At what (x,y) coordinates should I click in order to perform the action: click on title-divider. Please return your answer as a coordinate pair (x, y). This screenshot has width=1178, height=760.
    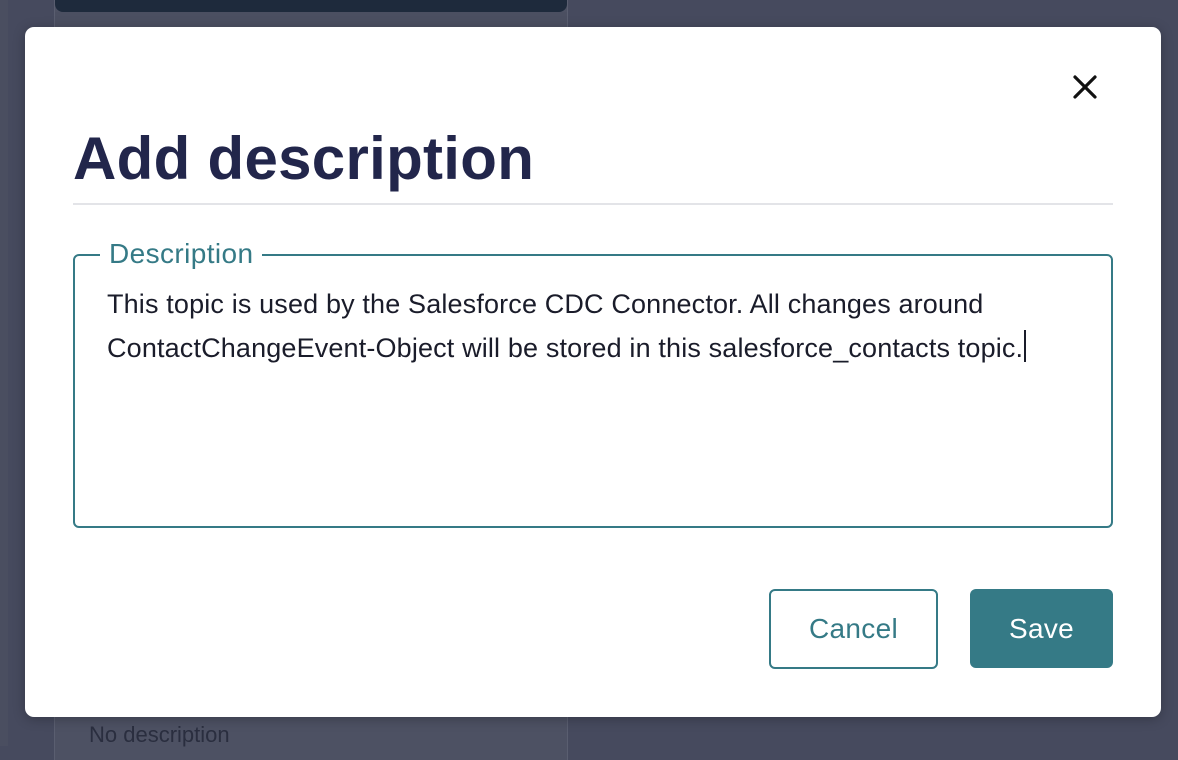
    Looking at the image, I should click on (593, 204).